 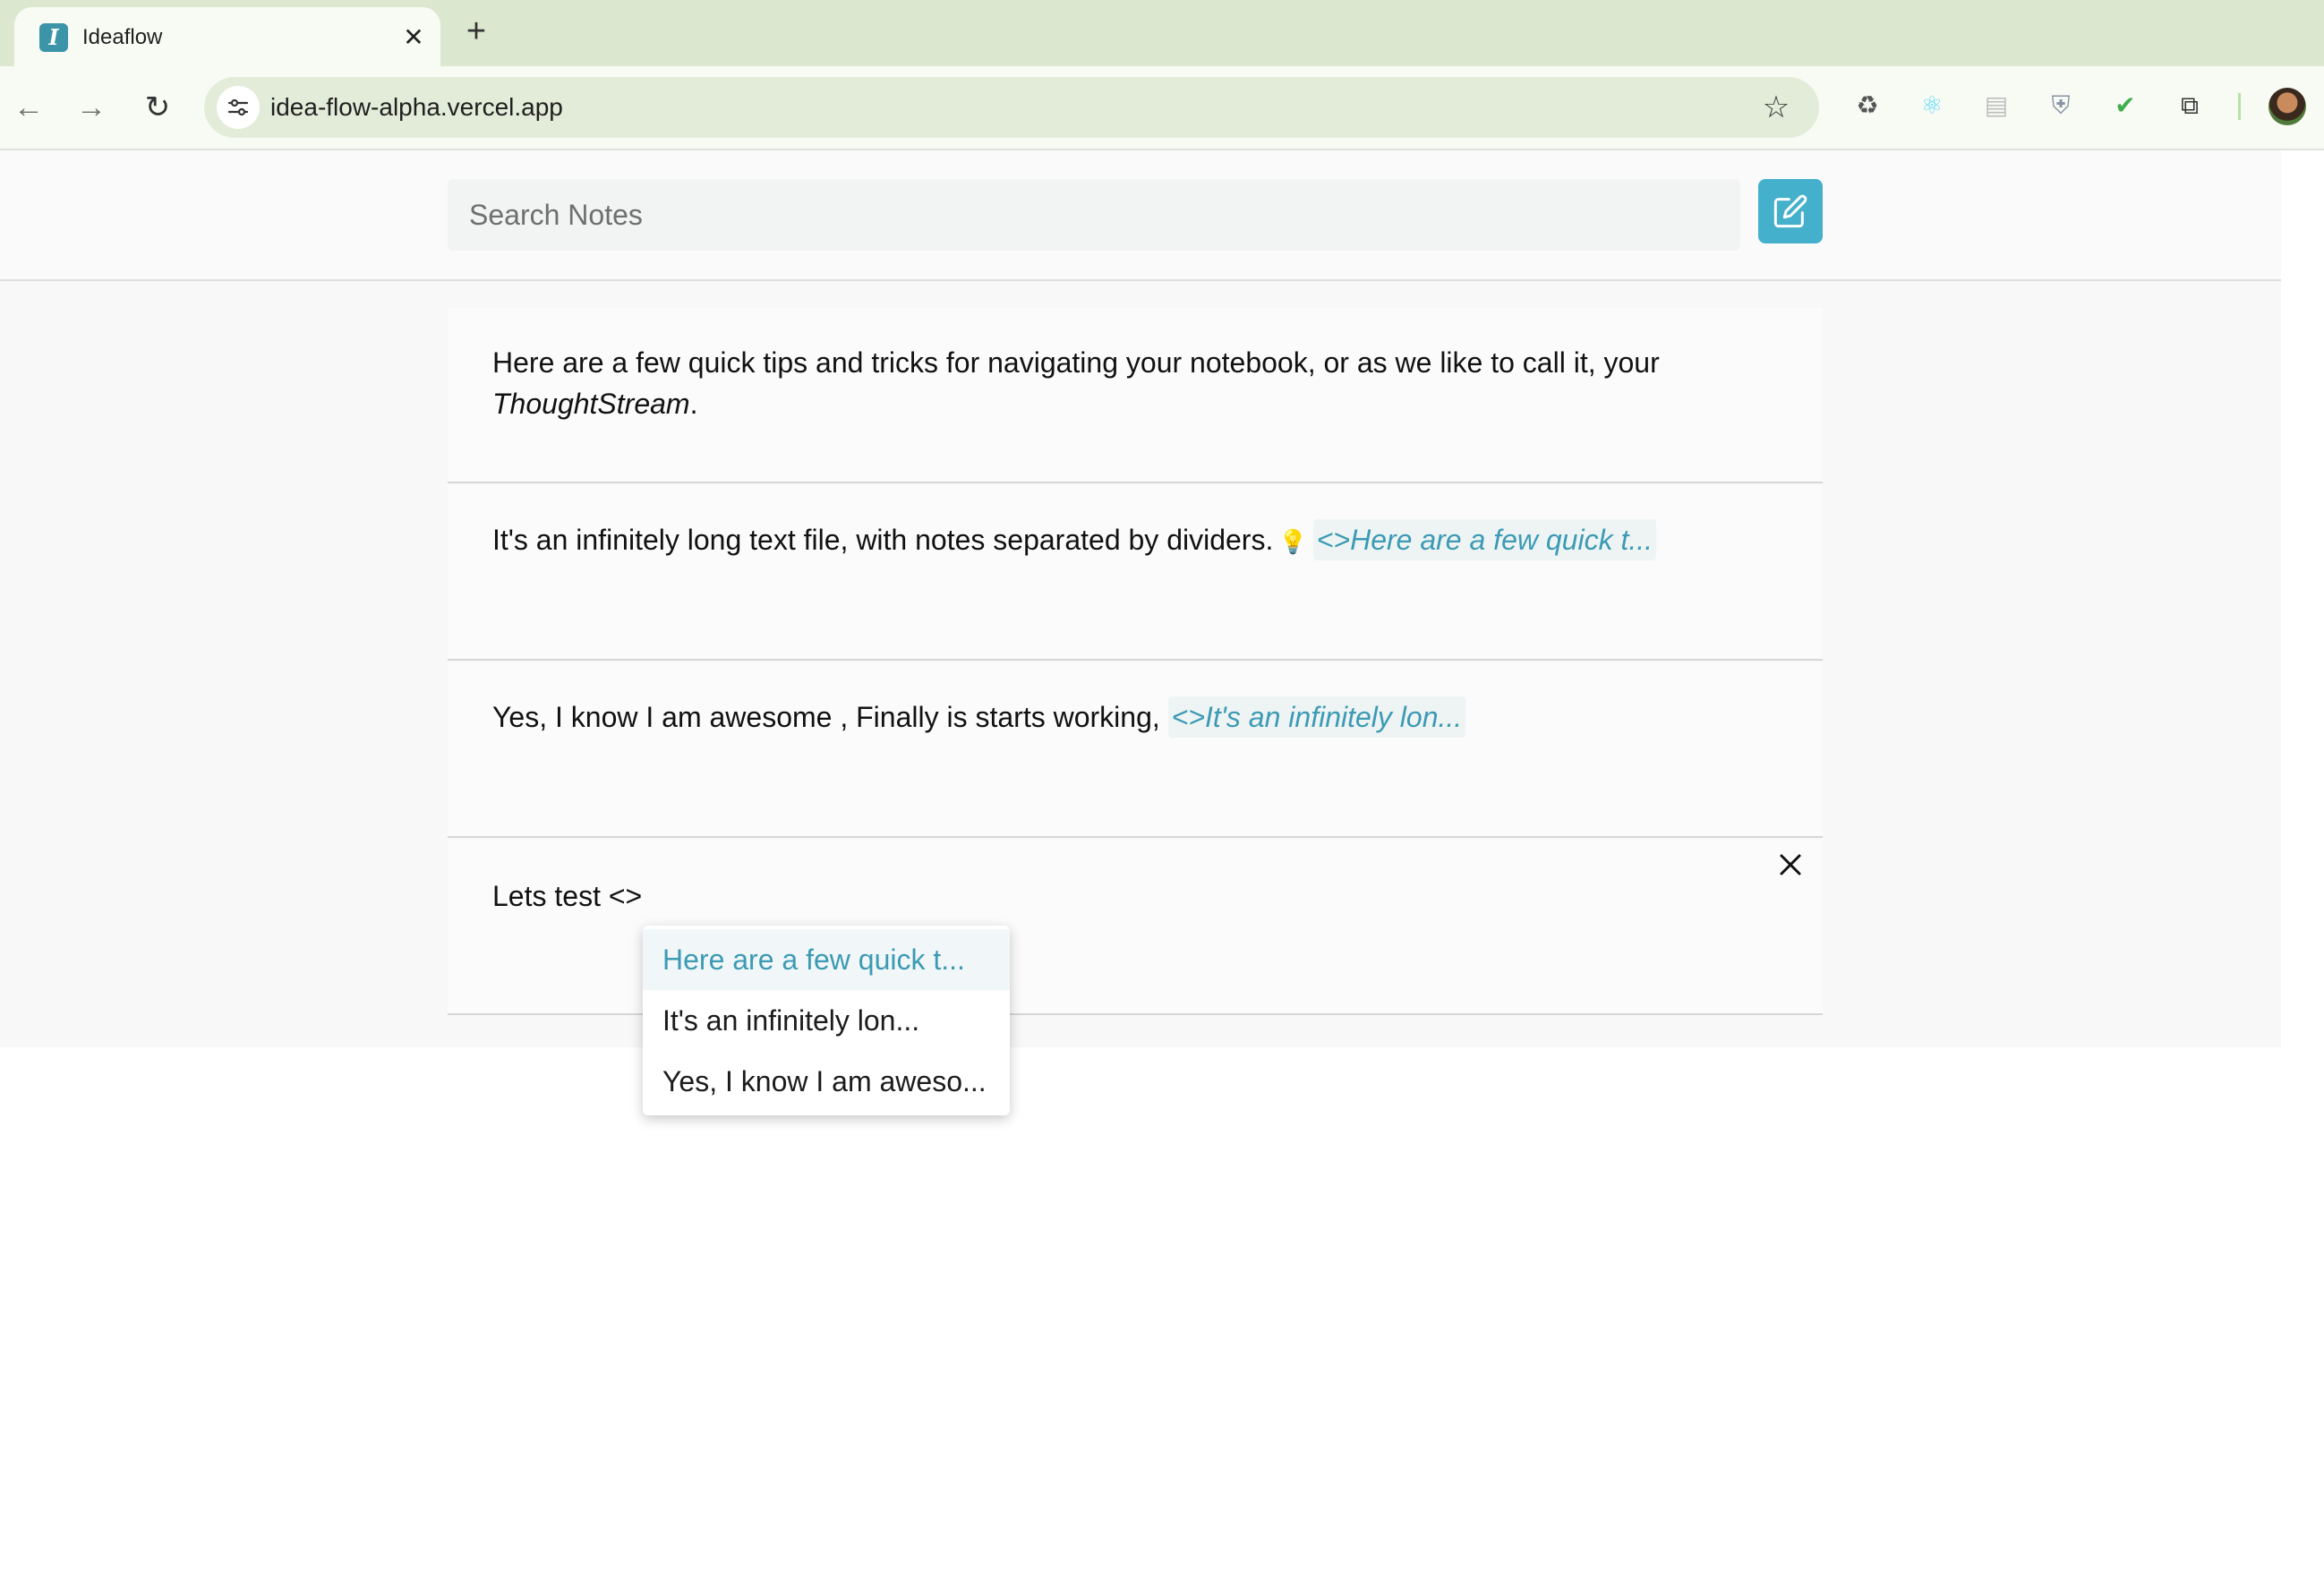 What do you see at coordinates (1867, 105) in the screenshot?
I see `recycle-extension-icon: ♻` at bounding box center [1867, 105].